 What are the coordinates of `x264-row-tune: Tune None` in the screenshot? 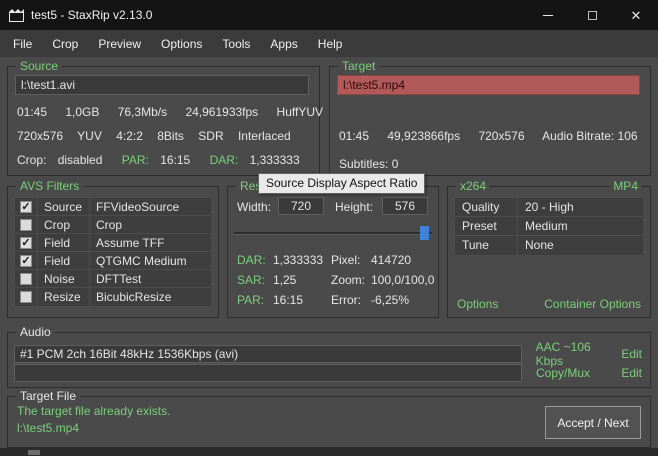 It's located at (549, 245).